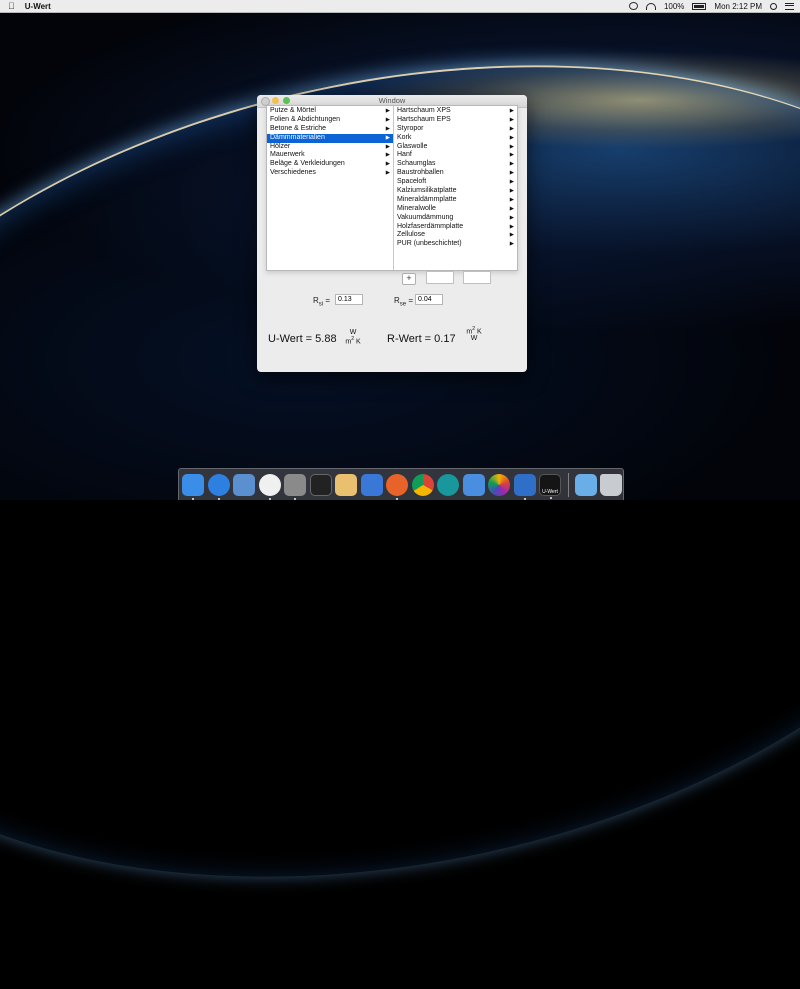 The image size is (800, 989). I want to click on category-item: Hölzer ▶, so click(330, 147).